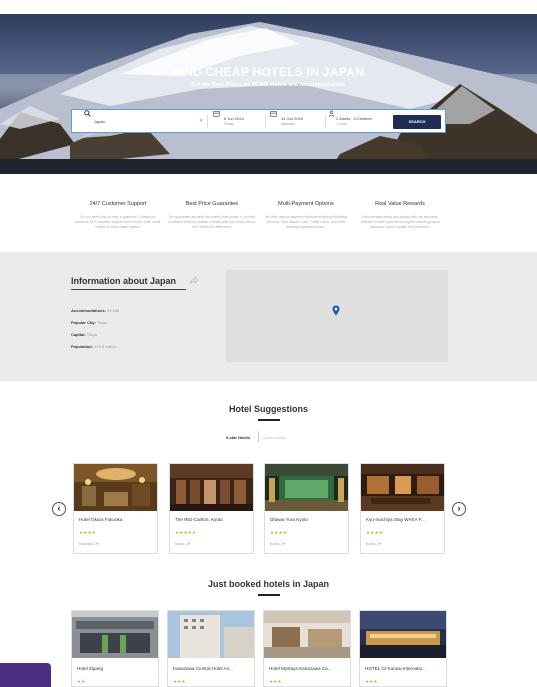 This screenshot has width=537, height=687. I want to click on carousel-prev-button: ‹, so click(59, 509).